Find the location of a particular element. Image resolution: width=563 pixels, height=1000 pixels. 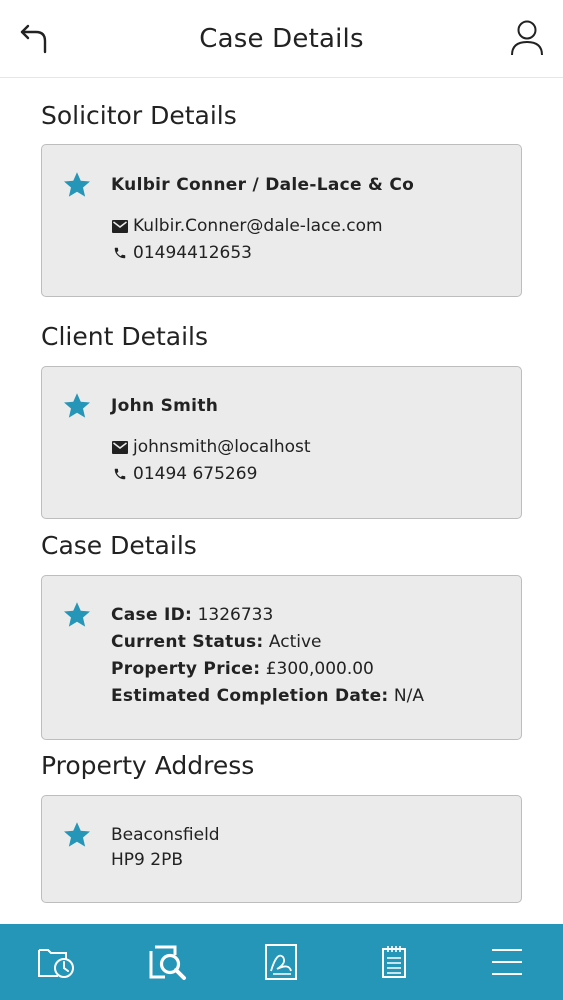

nav-search-case is located at coordinates (169, 962).